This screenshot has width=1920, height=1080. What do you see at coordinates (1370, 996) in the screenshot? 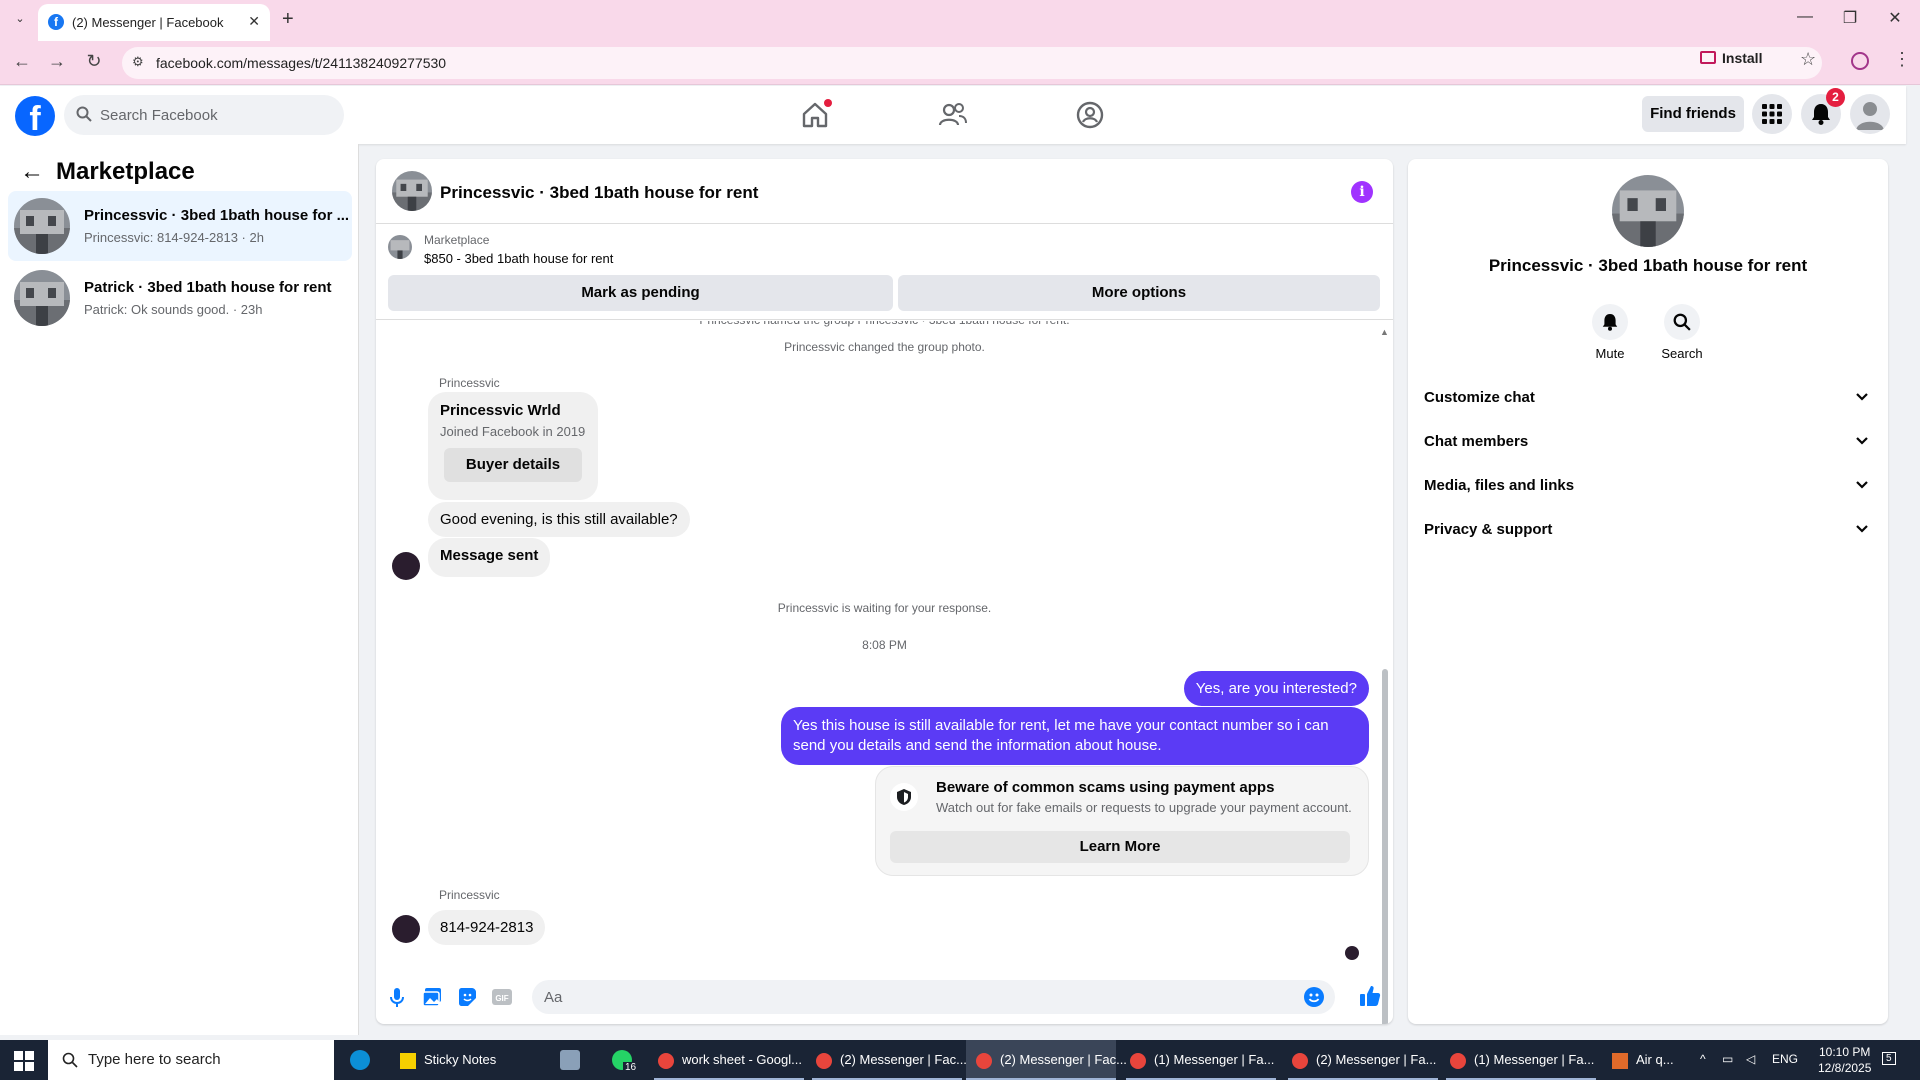
I see `thumbs-up-icon` at bounding box center [1370, 996].